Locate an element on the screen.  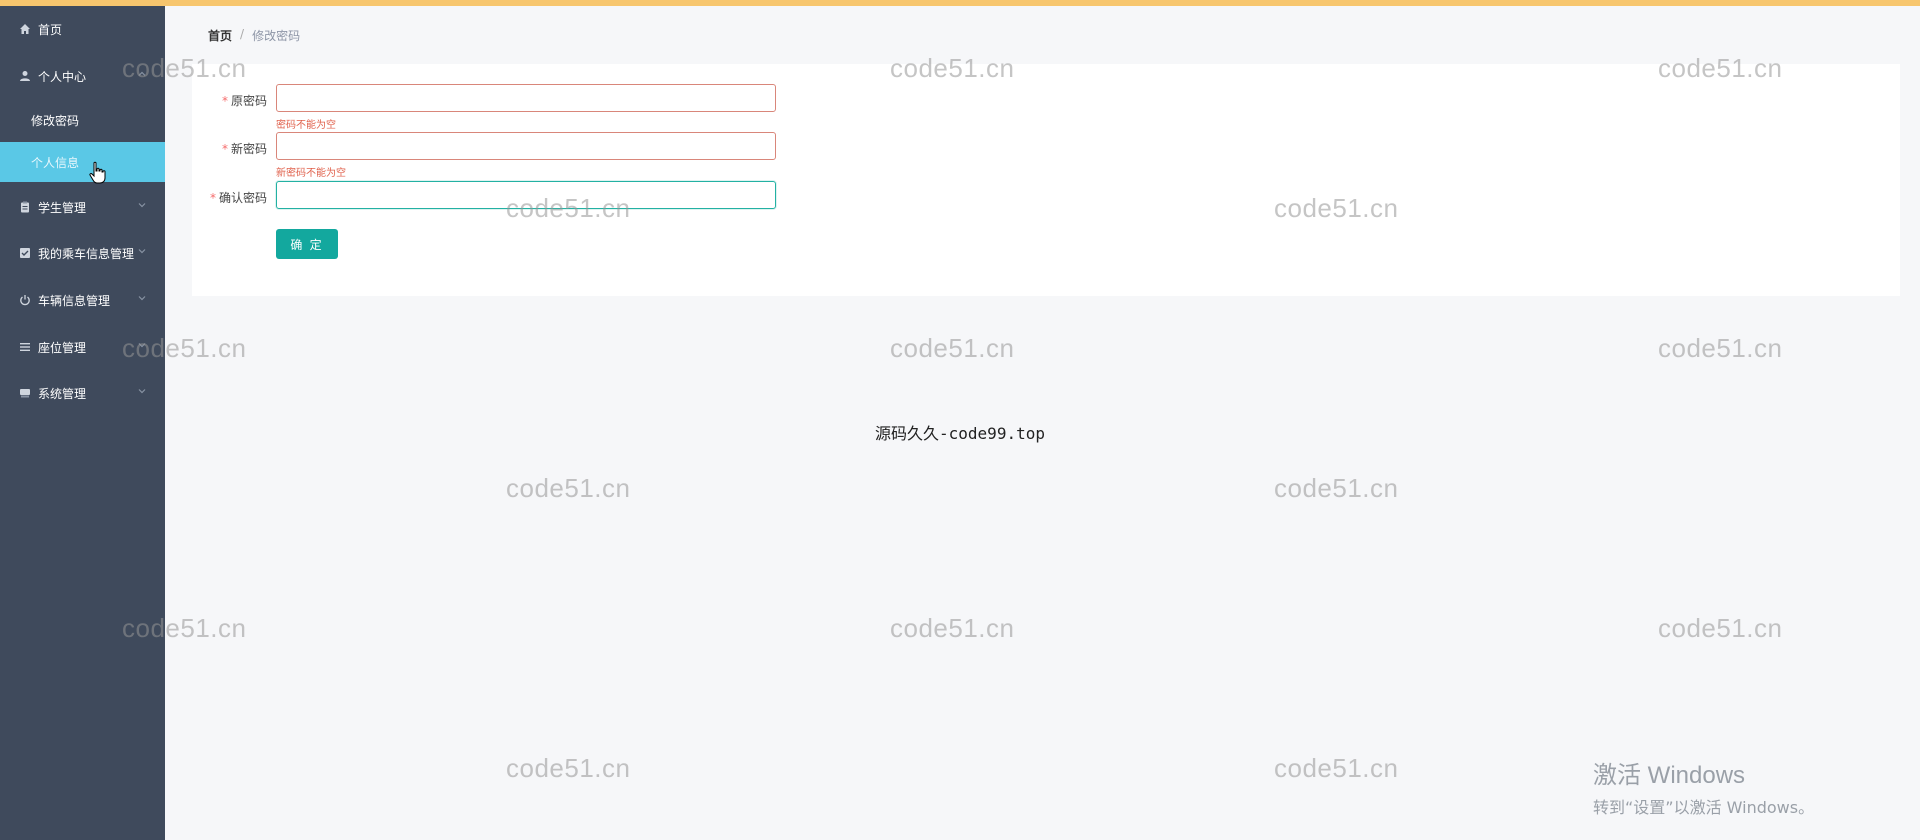
sidebar-item-label: 系统管理 is located at coordinates (62, 393).